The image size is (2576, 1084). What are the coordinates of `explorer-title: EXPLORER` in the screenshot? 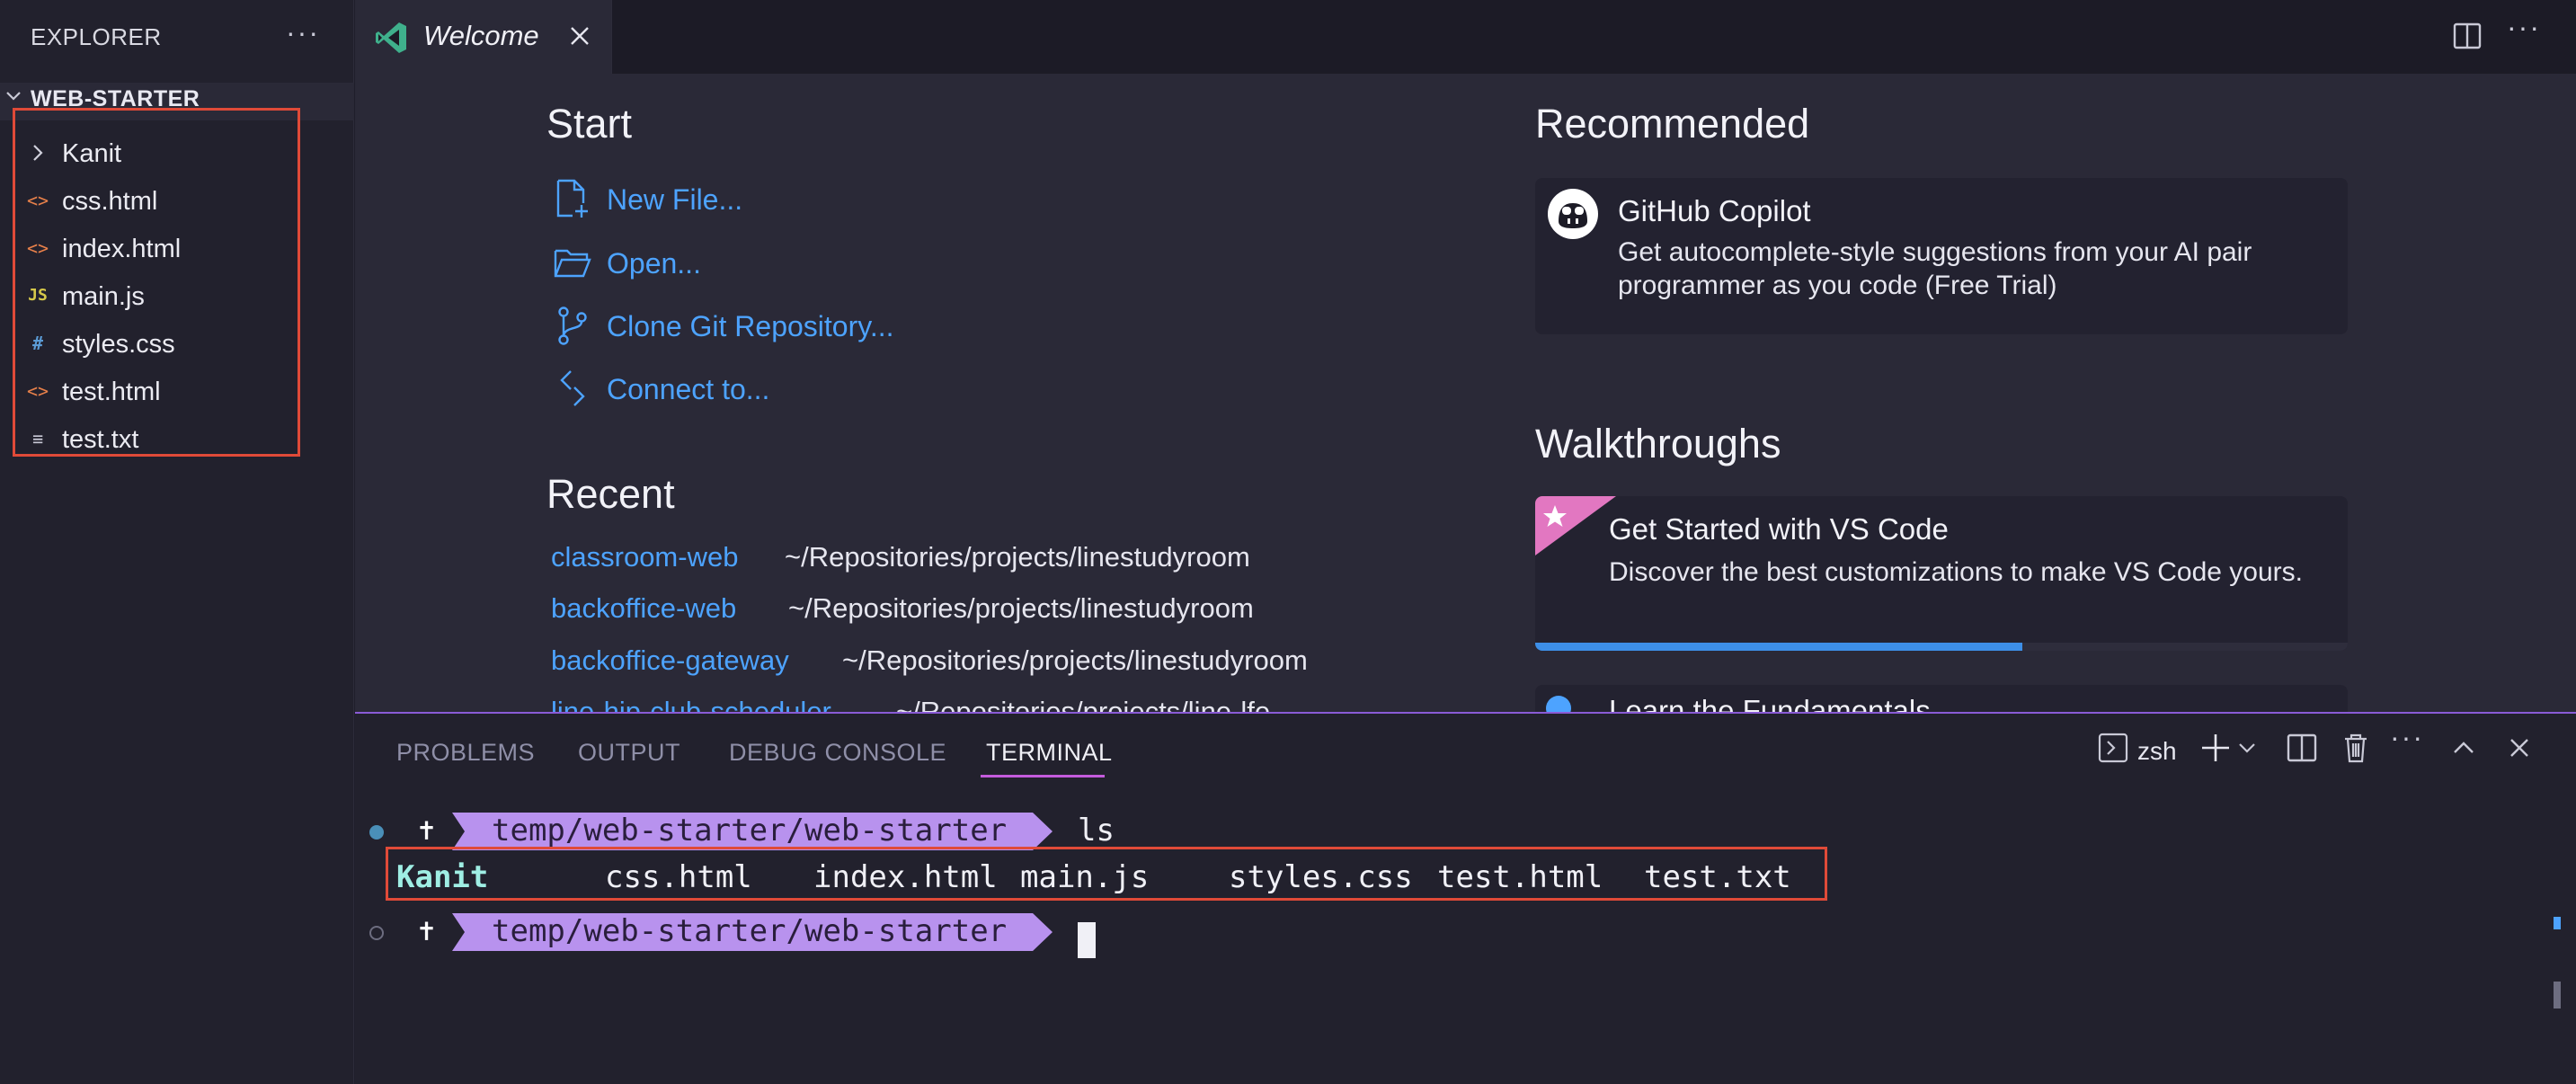 It's located at (96, 36).